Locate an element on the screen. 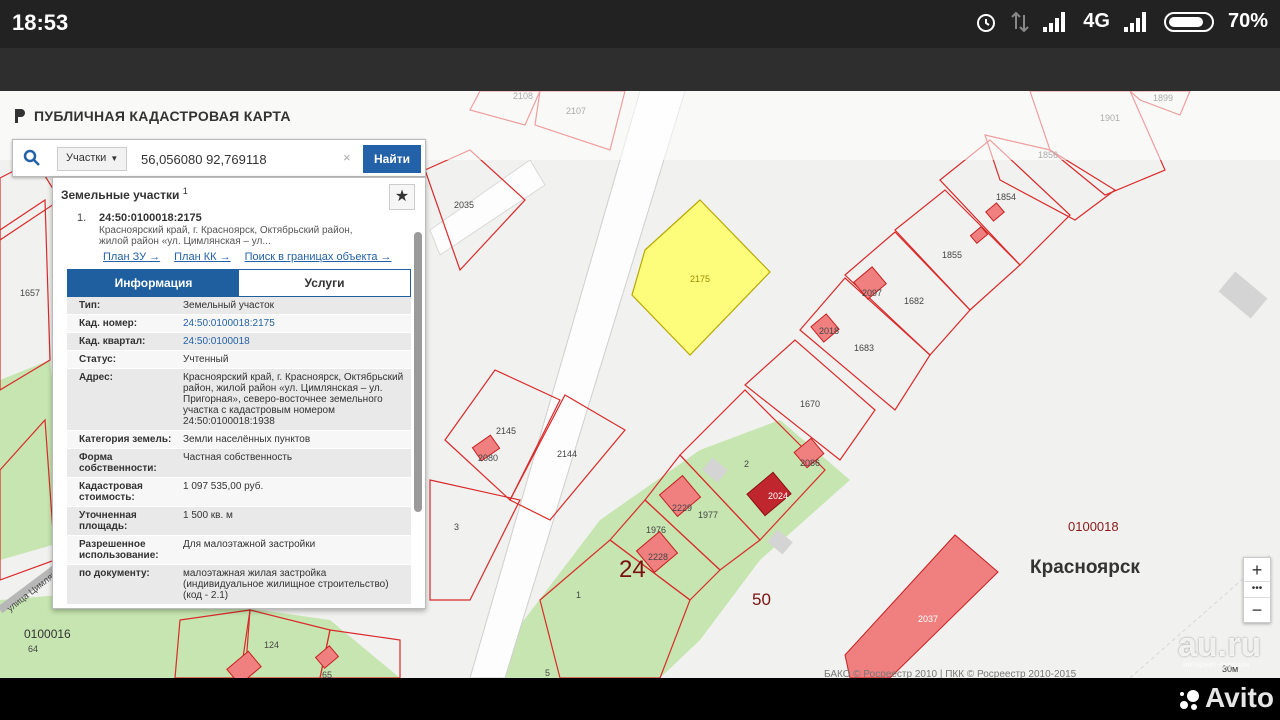 This screenshot has height=720, width=1280. city-label: Красноярск is located at coordinates (1085, 567).